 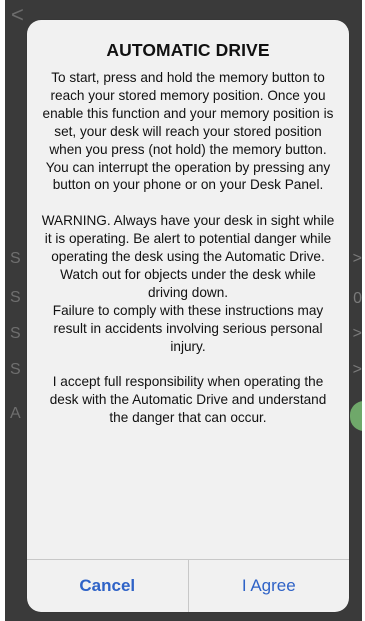 I want to click on background-row-label: A, so click(x=15, y=413).